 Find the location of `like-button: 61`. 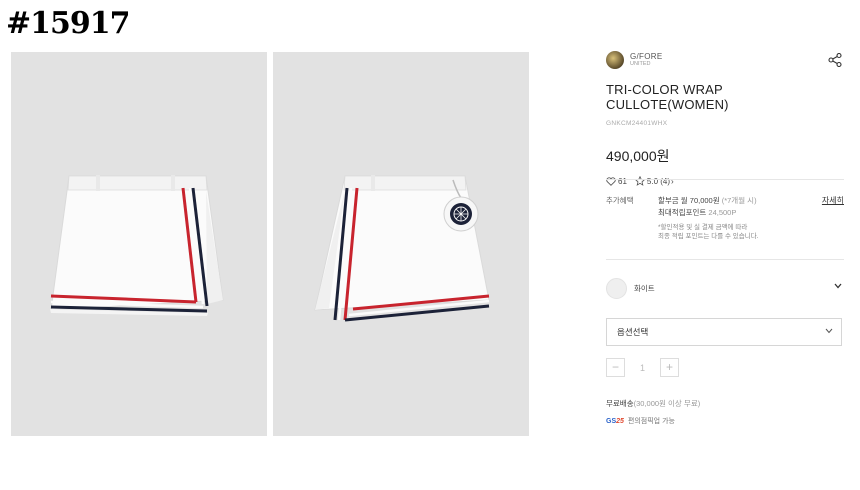

like-button: 61 is located at coordinates (616, 181).